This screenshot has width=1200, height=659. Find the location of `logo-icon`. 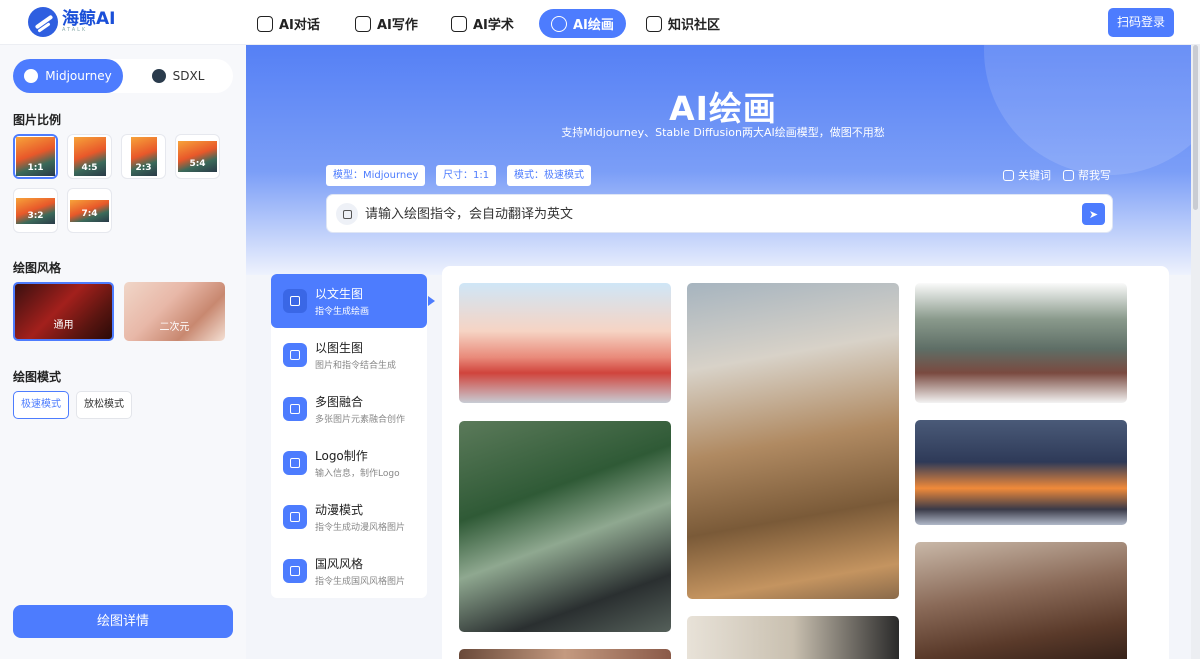

logo-icon is located at coordinates (295, 463).